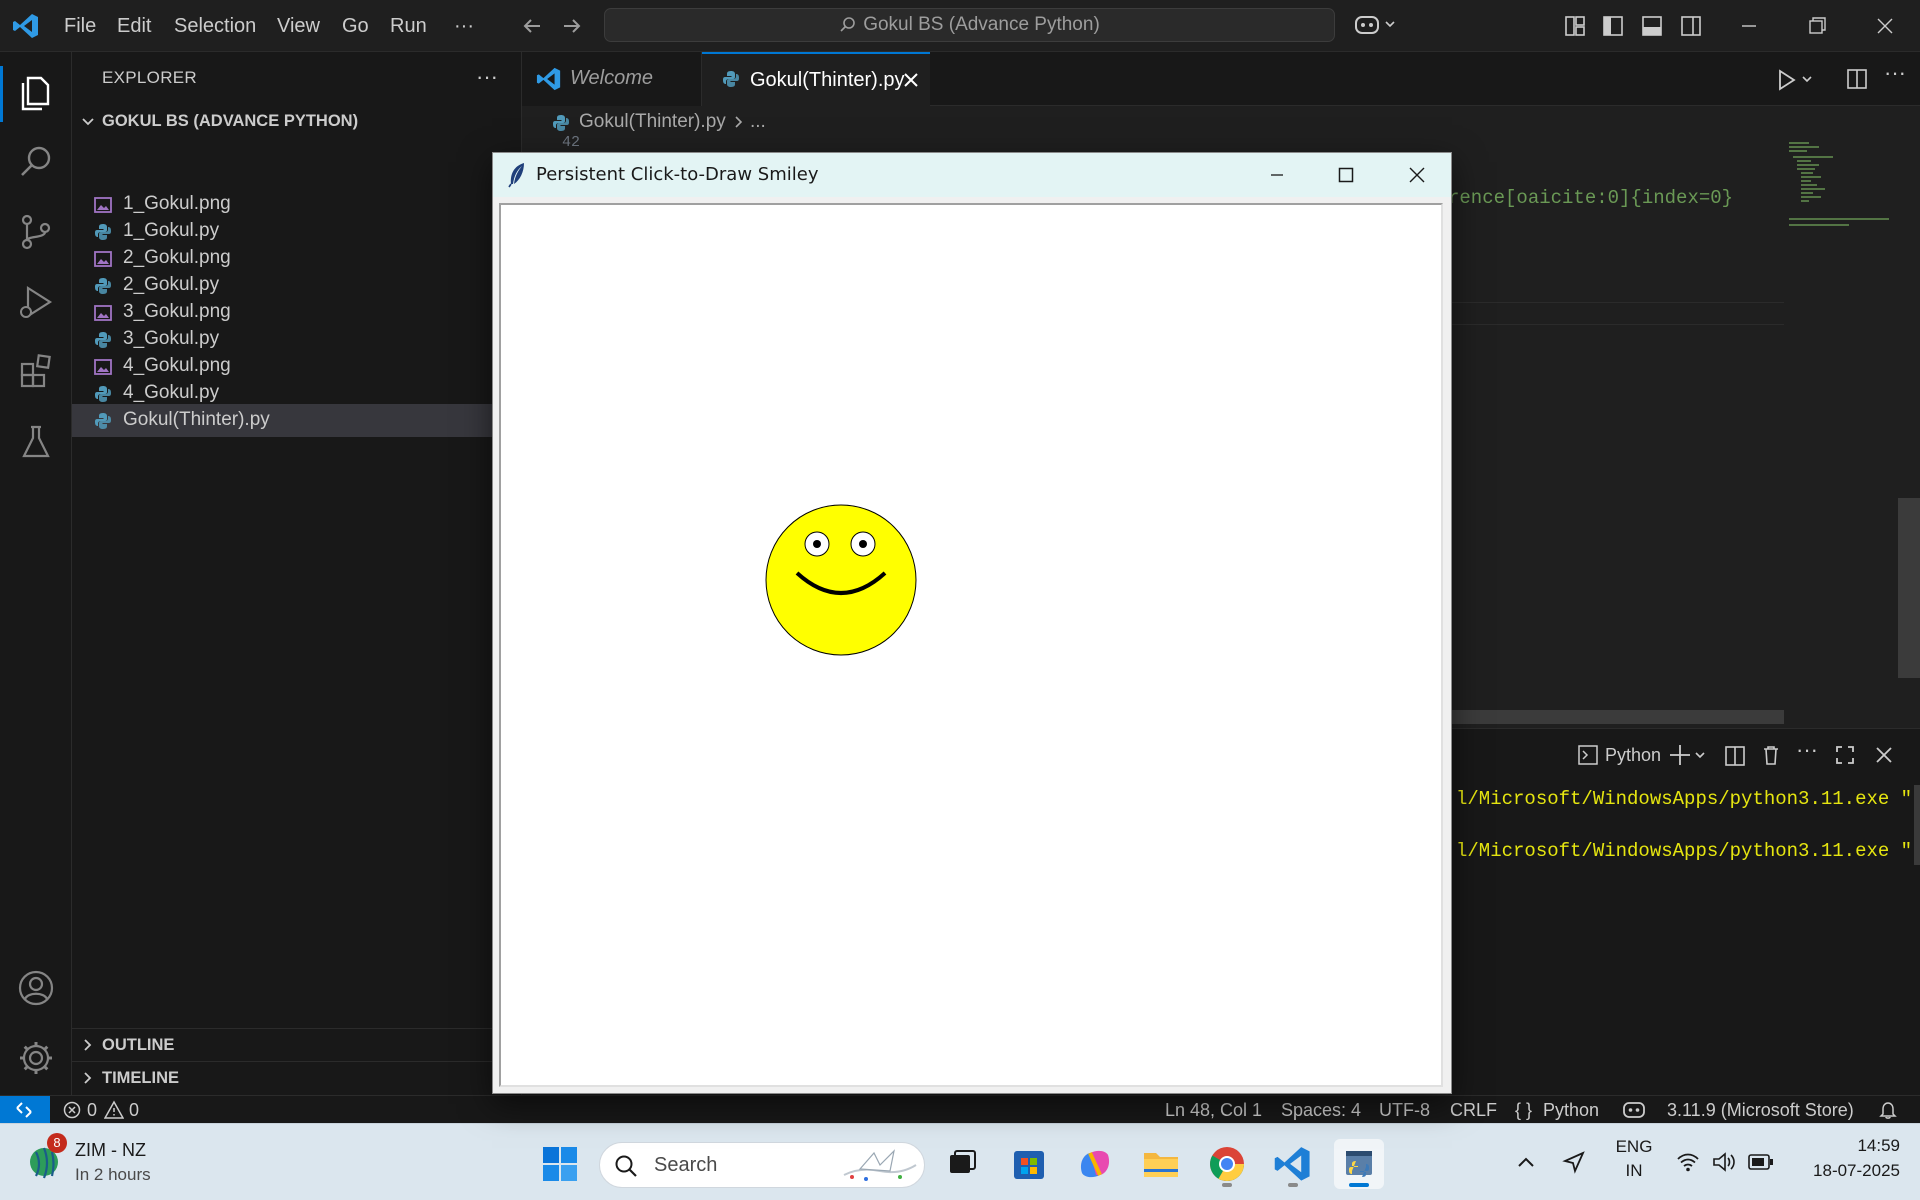 This screenshot has height=1200, width=1920. What do you see at coordinates (1909, 588) in the screenshot?
I see `vertical-scrollbar` at bounding box center [1909, 588].